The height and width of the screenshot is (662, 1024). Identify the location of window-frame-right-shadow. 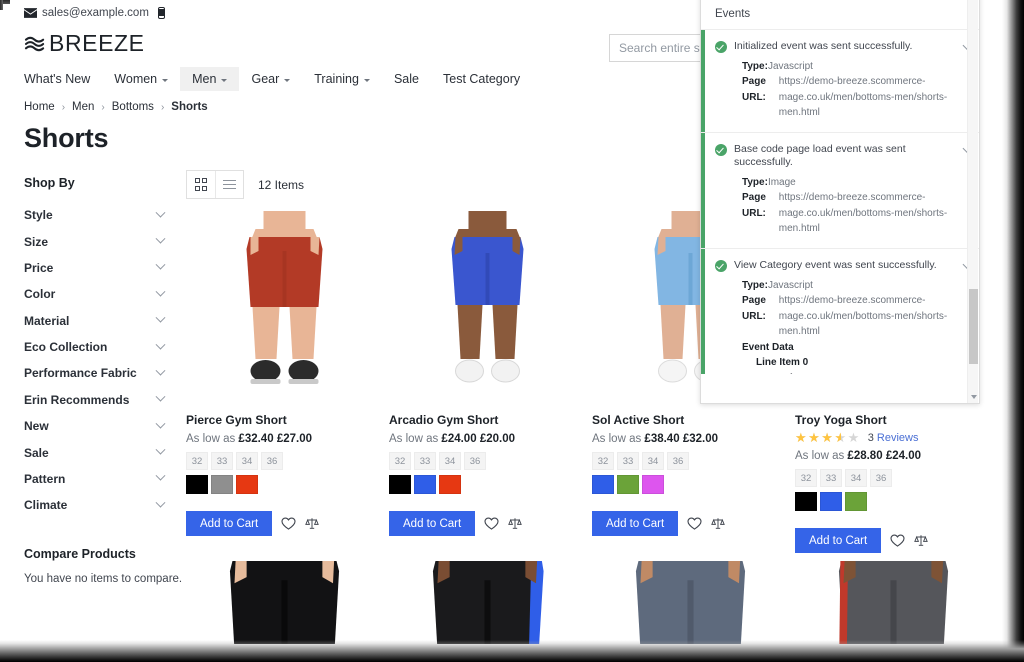
(1013, 331).